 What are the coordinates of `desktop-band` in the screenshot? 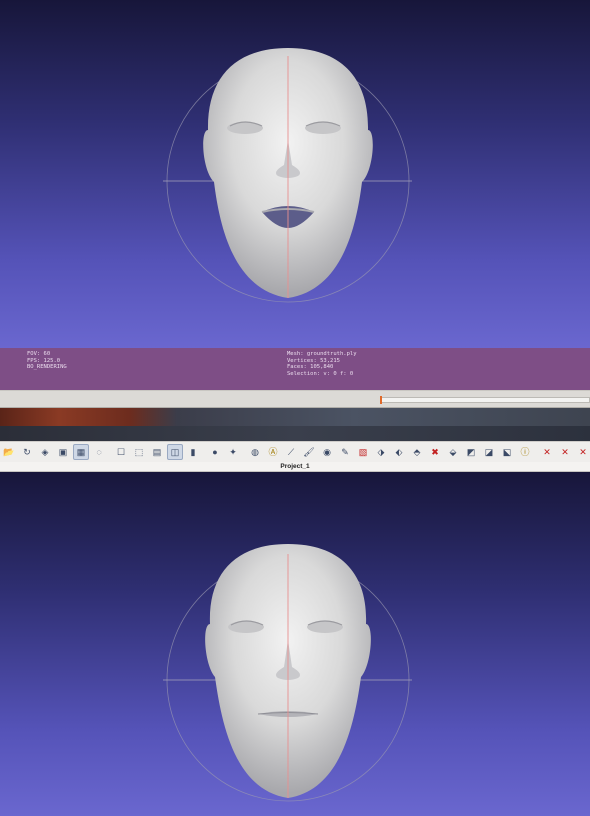 It's located at (295, 433).